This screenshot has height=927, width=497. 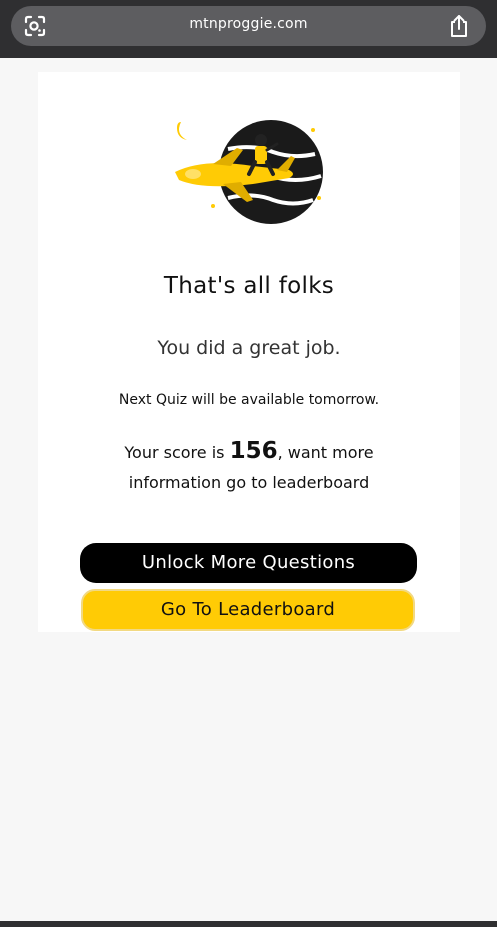 I want to click on score-line-two: information go to leaderboard, so click(x=249, y=482).